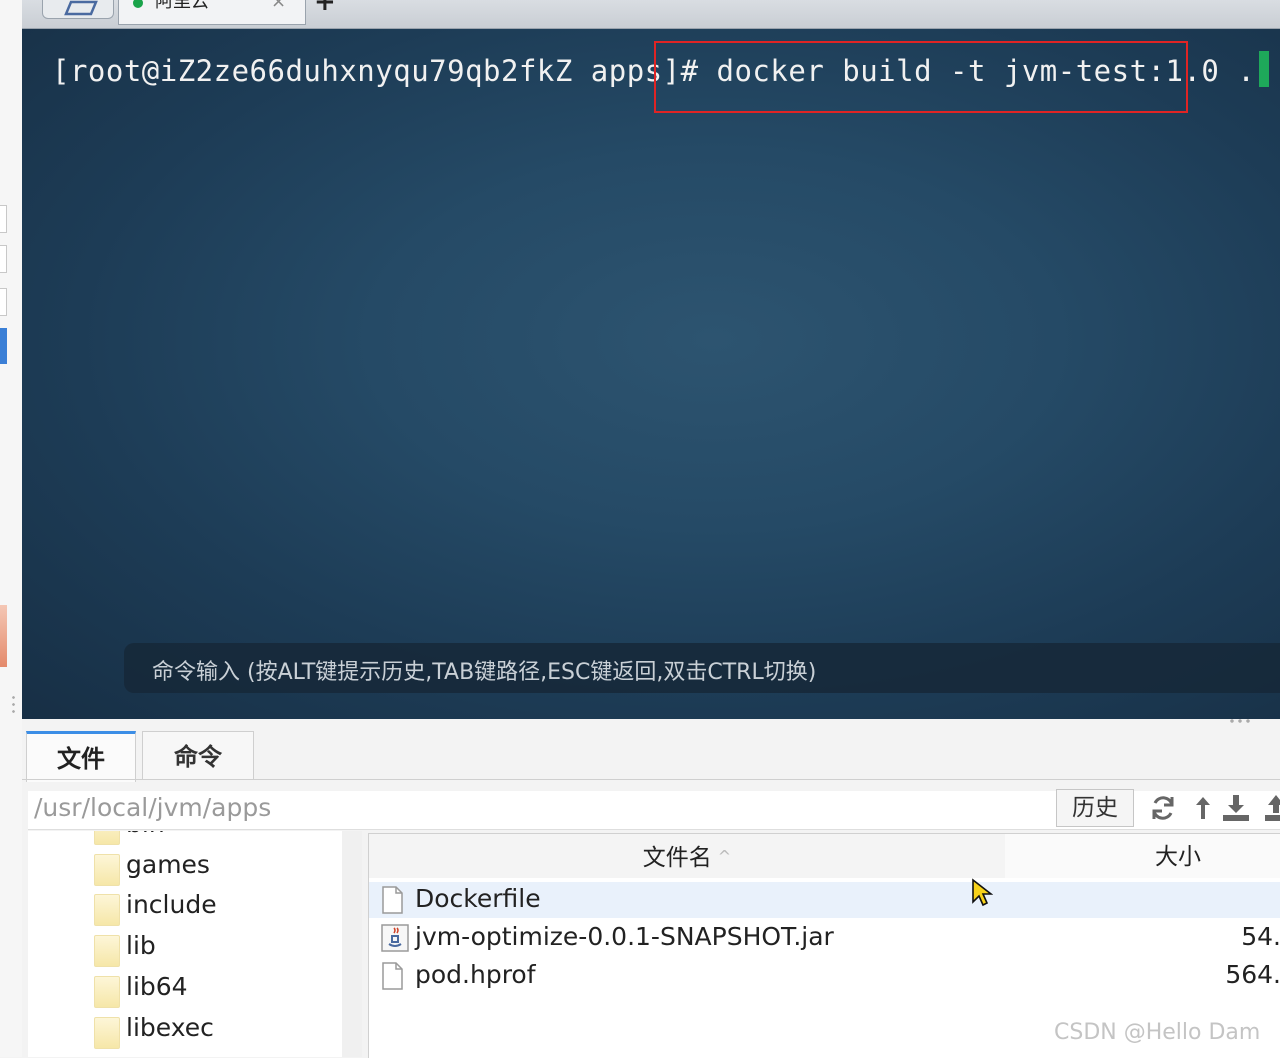 The width and height of the screenshot is (1280, 1058). Describe the element at coordinates (81, 756) in the screenshot. I see `tab-files: 文件` at that location.